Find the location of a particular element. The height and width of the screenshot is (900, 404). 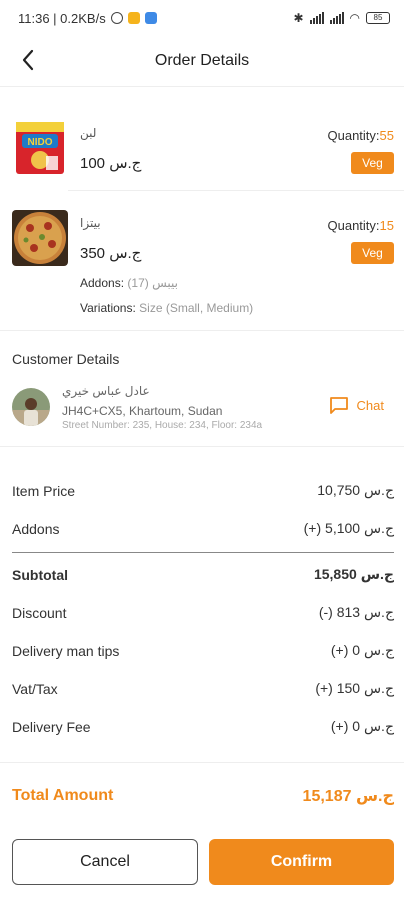

summary-value: 10,750 ج.س is located at coordinates (355, 490).